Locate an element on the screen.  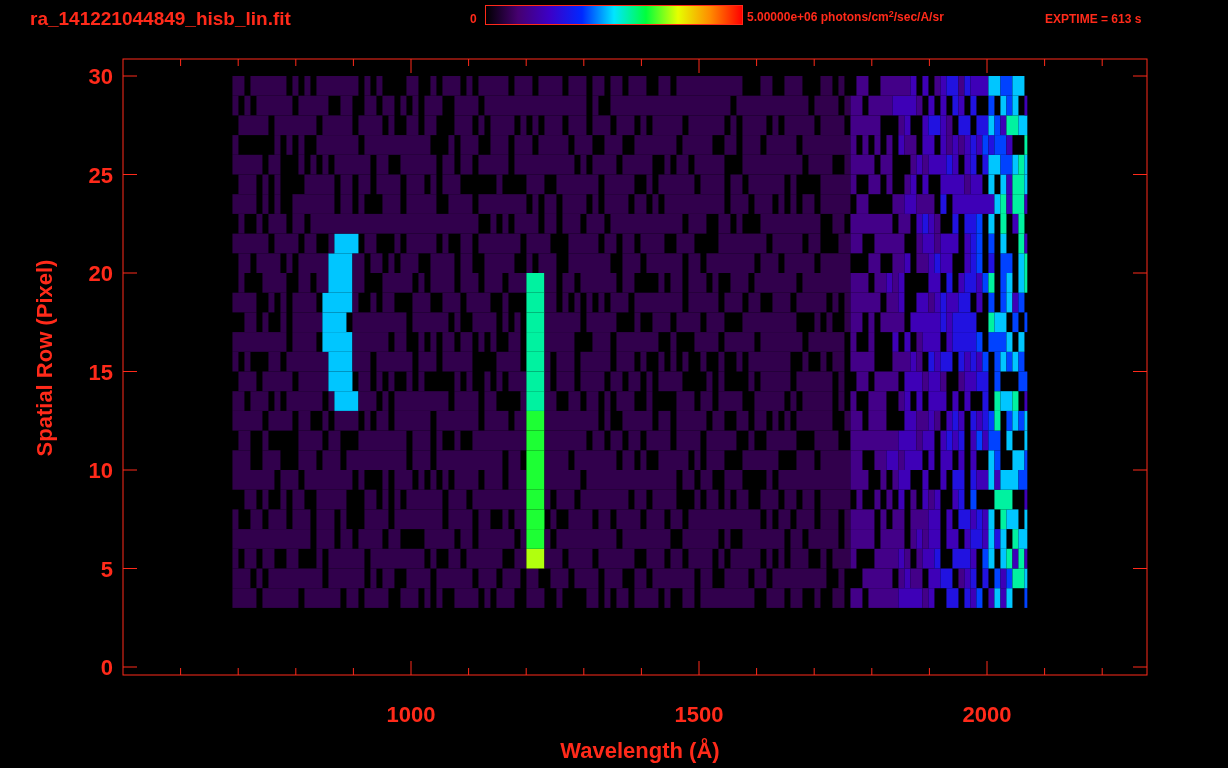
y-tick-label: 20 is located at coordinates (100, 273).